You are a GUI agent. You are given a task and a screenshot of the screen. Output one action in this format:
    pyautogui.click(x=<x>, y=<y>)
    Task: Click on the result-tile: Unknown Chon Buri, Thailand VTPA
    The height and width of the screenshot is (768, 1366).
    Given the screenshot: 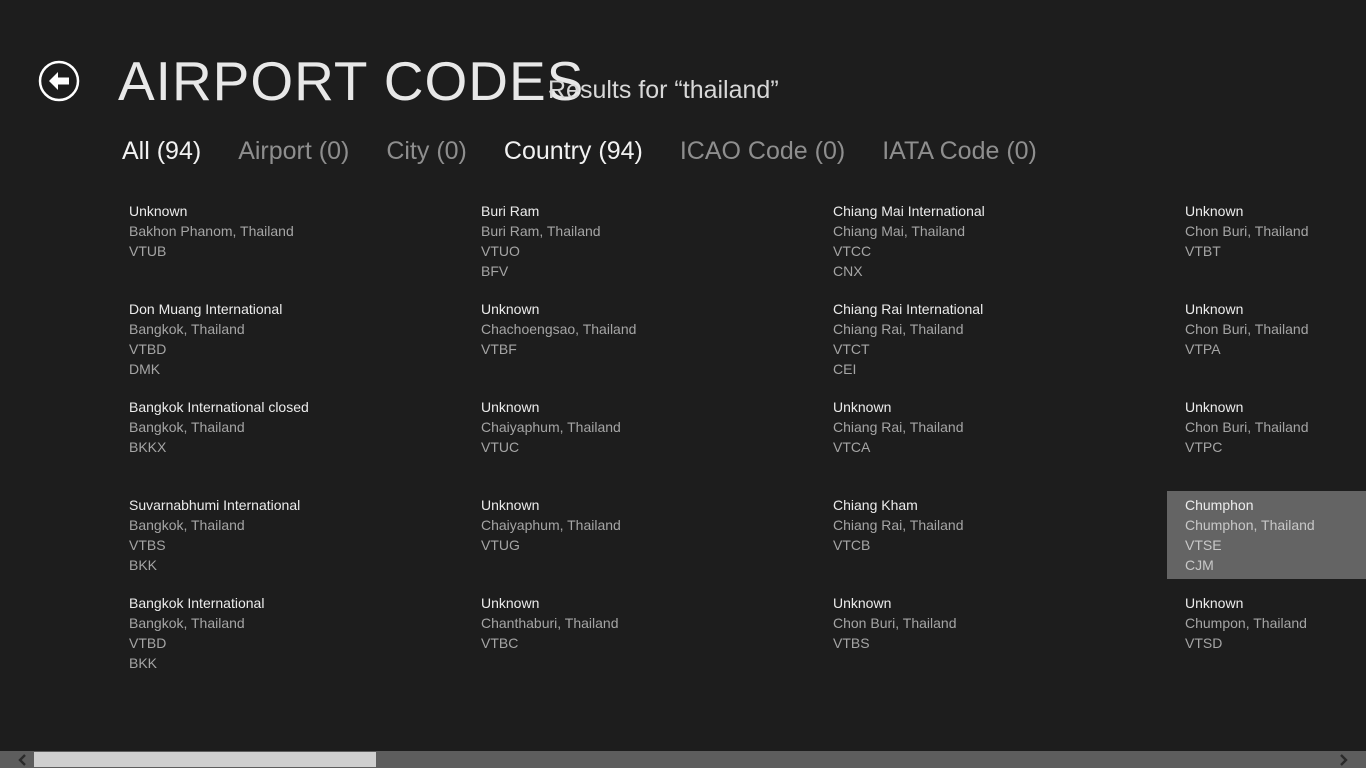 What is the action you would take?
    pyautogui.click(x=1266, y=339)
    